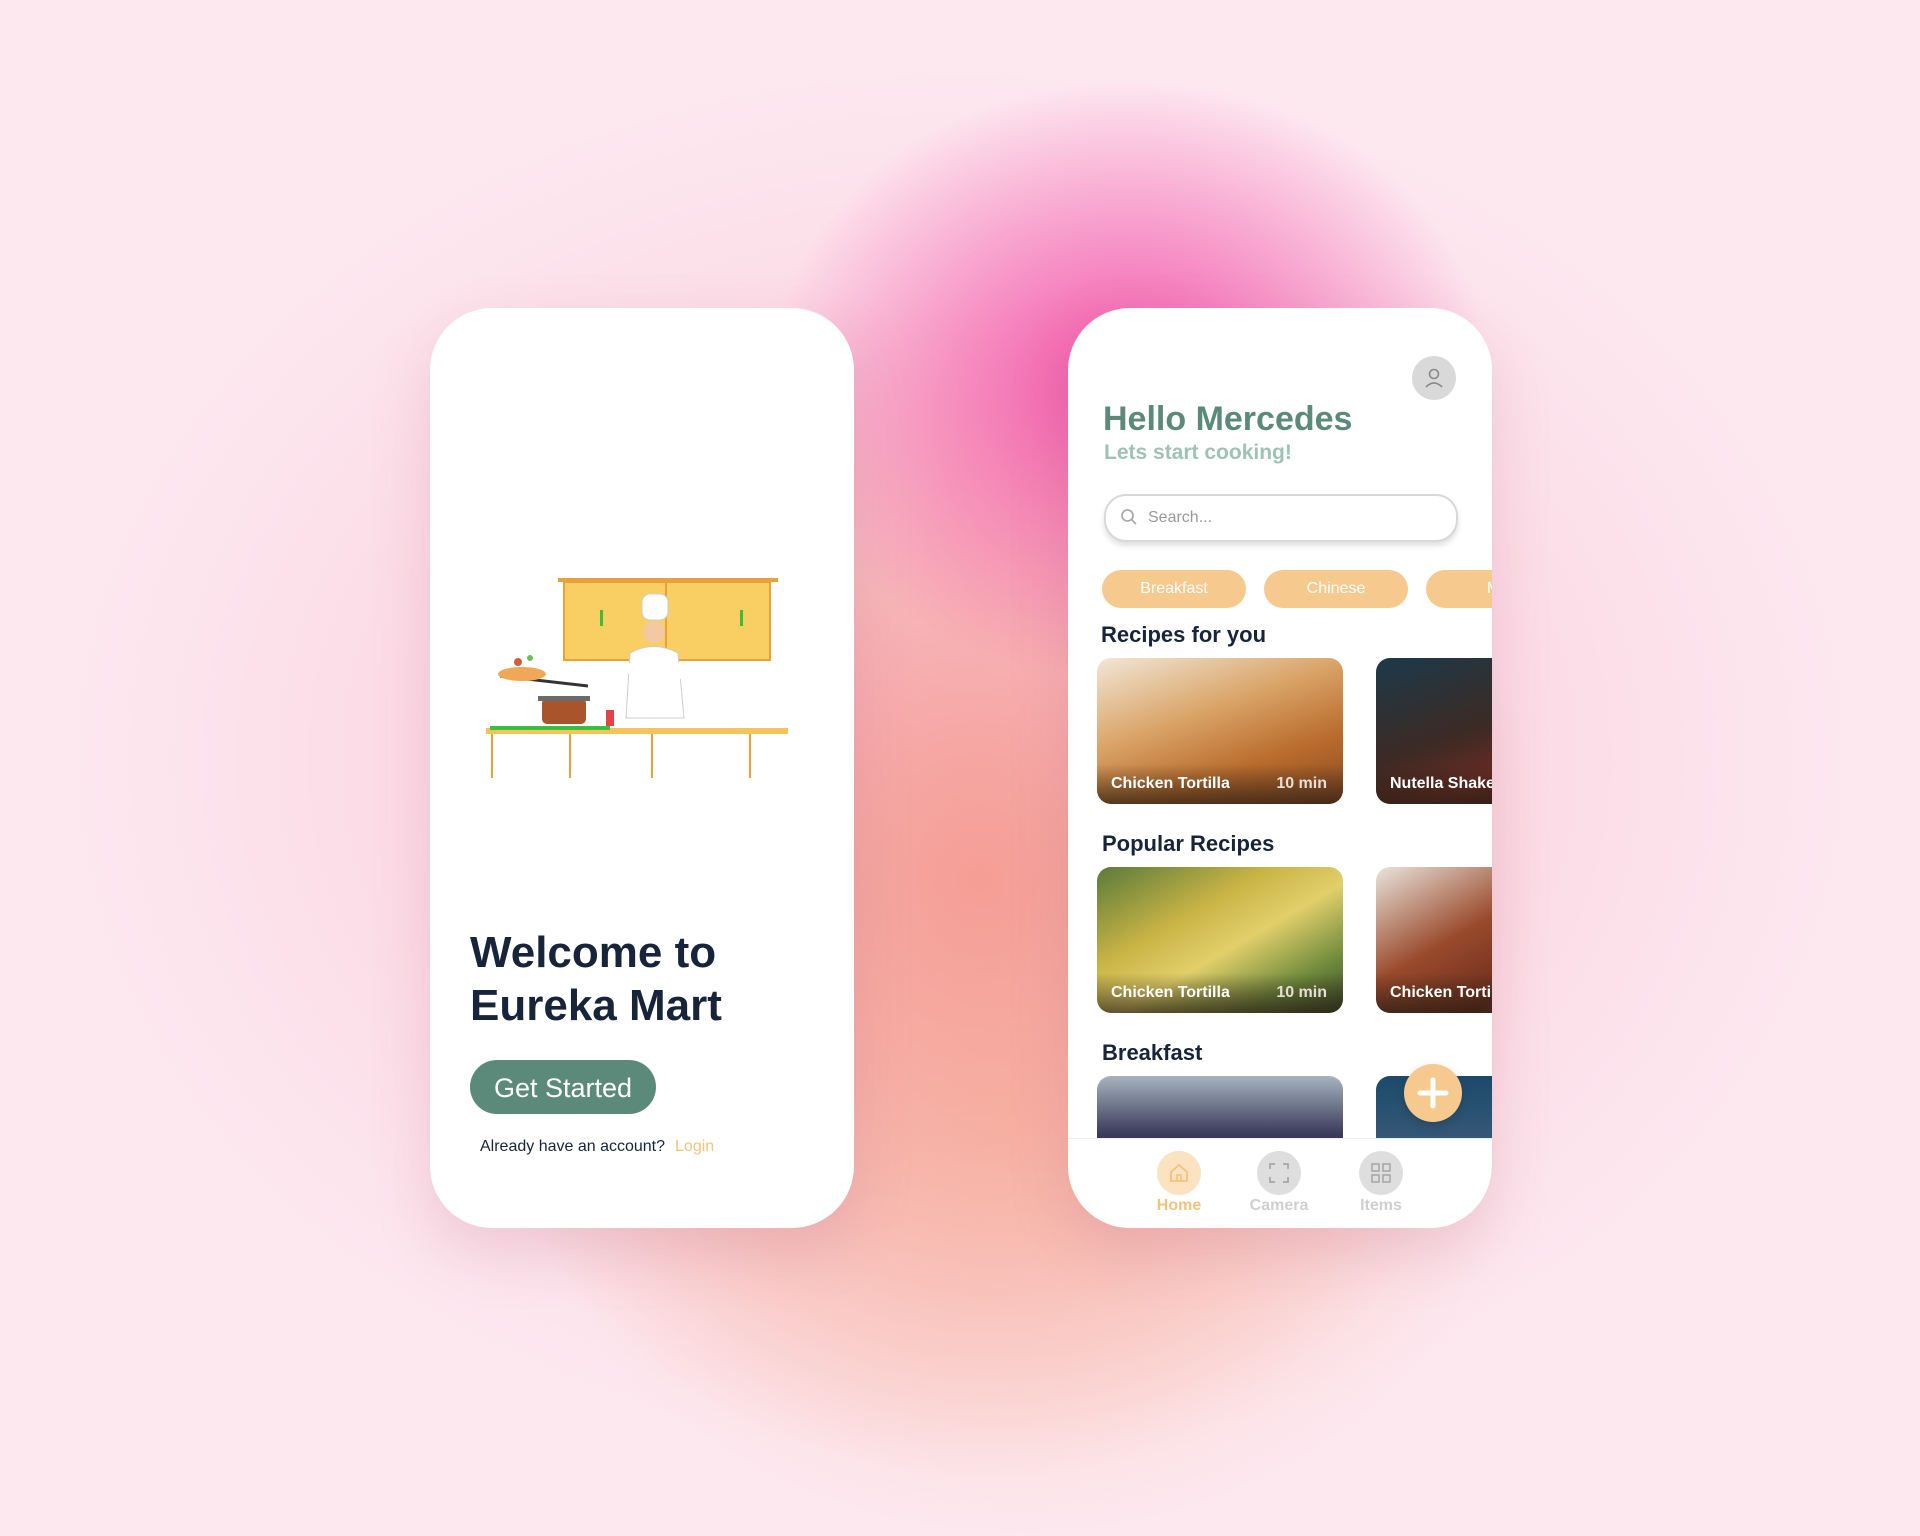 This screenshot has width=1920, height=1536. I want to click on nav-item-items: Items, so click(1381, 1183).